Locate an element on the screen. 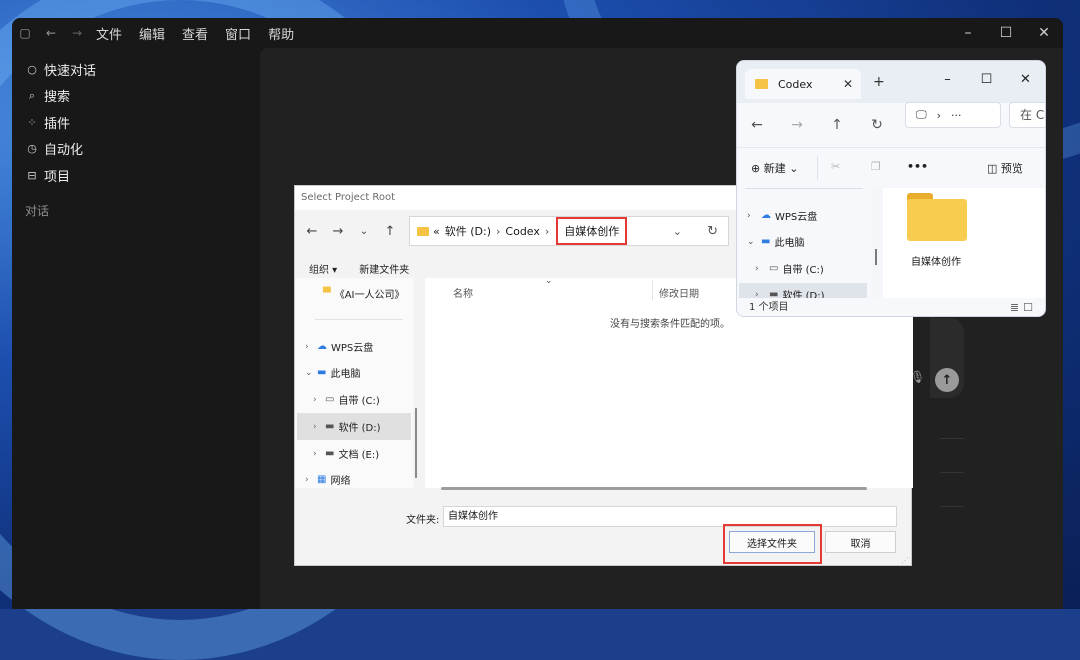  explorer-search-input: 在 Co is located at coordinates (1027, 115).